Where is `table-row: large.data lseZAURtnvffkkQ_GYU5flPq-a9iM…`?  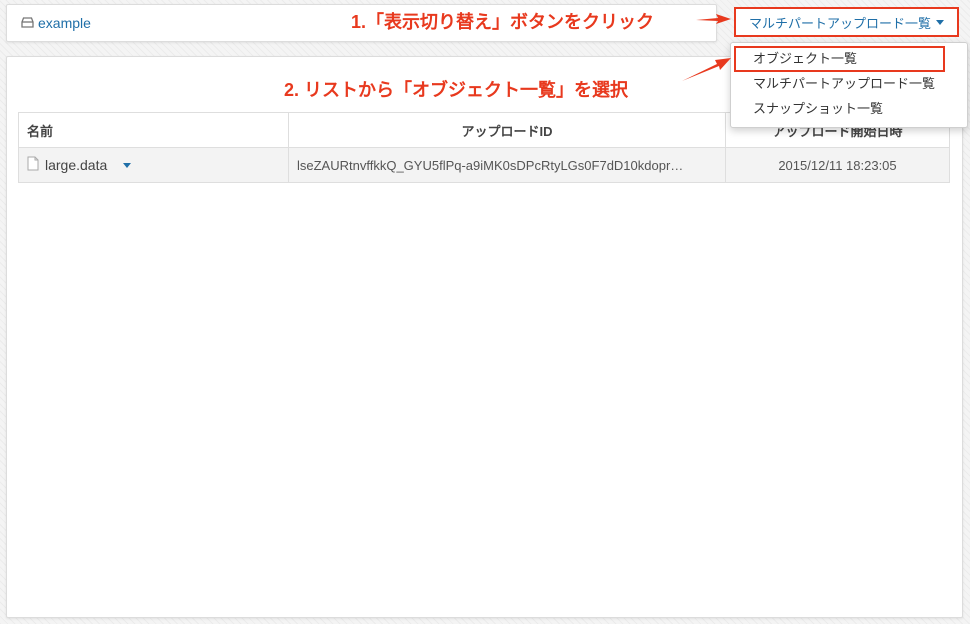
table-row: large.data lseZAURtnvffkkQ_GYU5flPq-a9iM… is located at coordinates (484, 165).